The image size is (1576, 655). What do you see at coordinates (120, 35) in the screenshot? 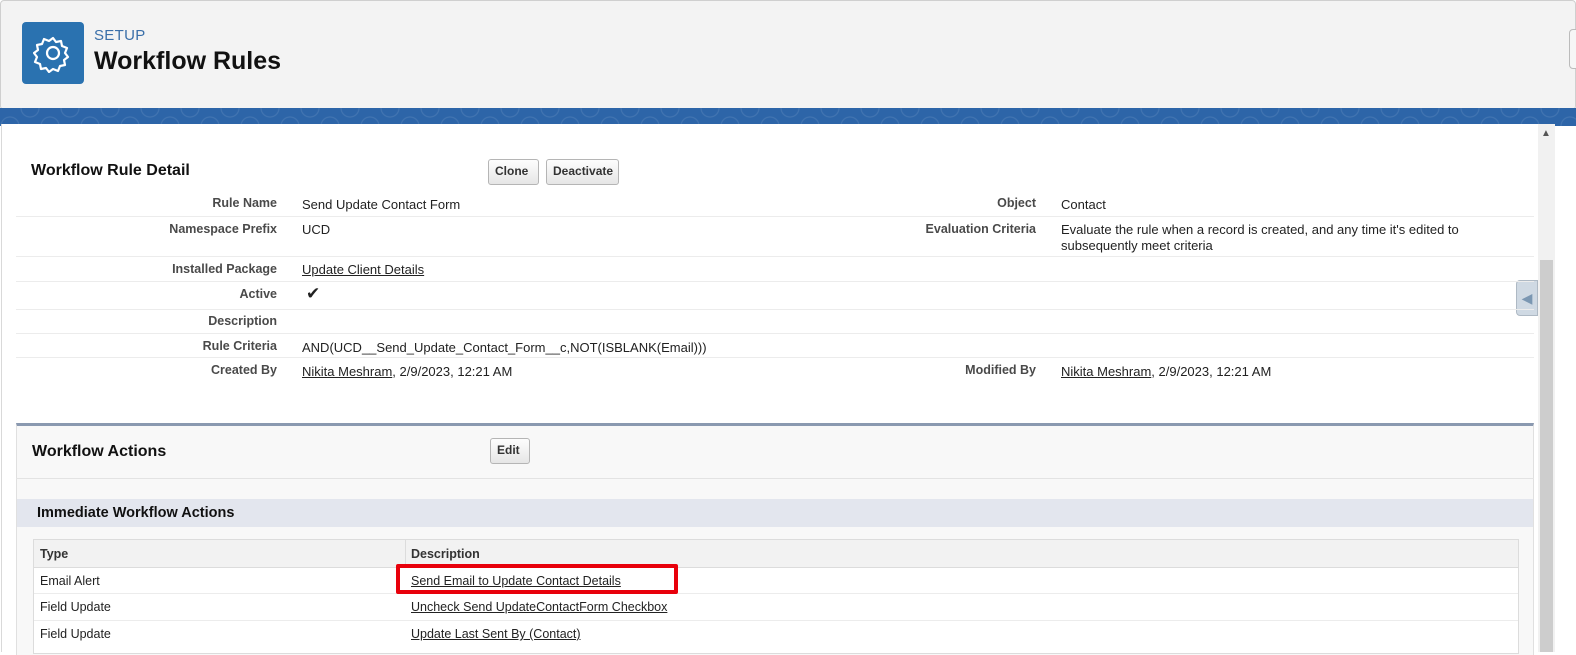
I see `header-kicker: SETUP` at bounding box center [120, 35].